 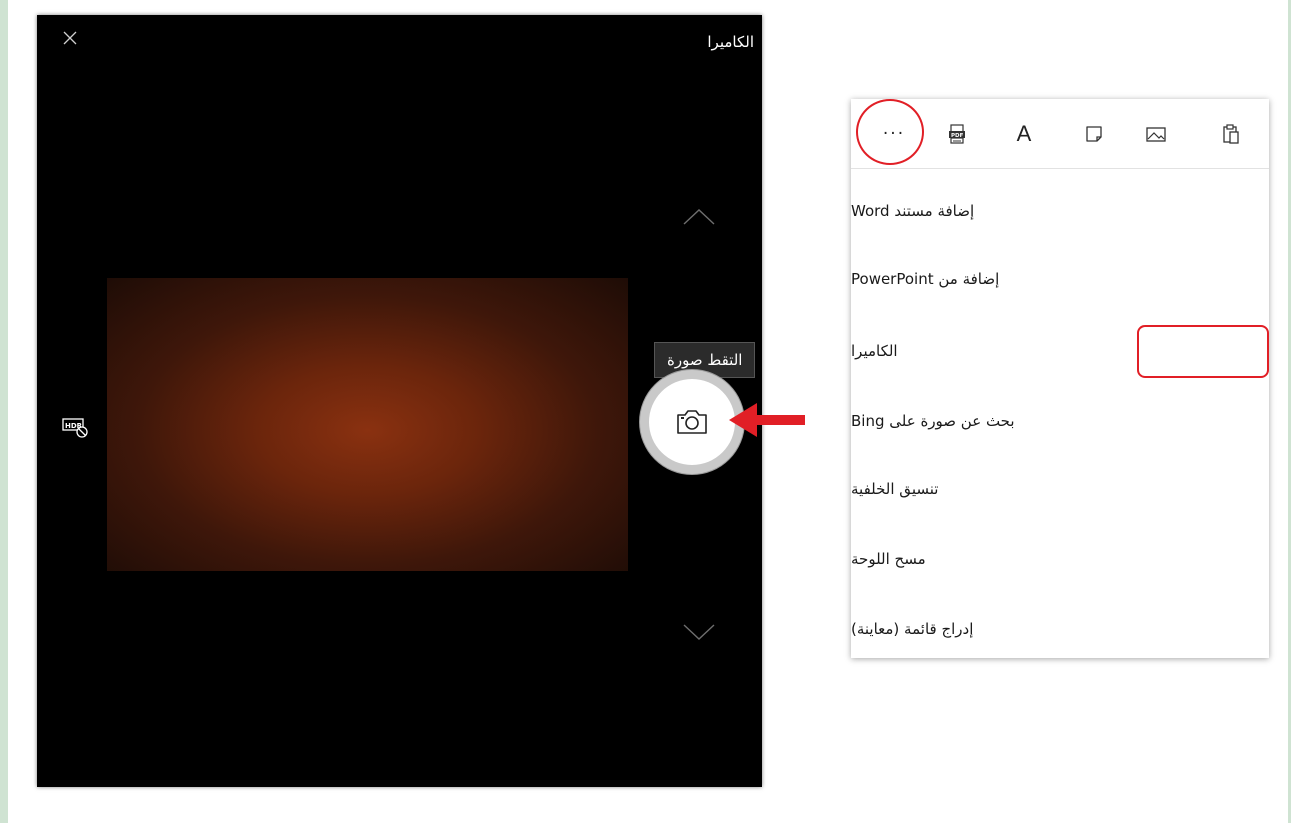 I want to click on image-icon, so click(x=1156, y=134).